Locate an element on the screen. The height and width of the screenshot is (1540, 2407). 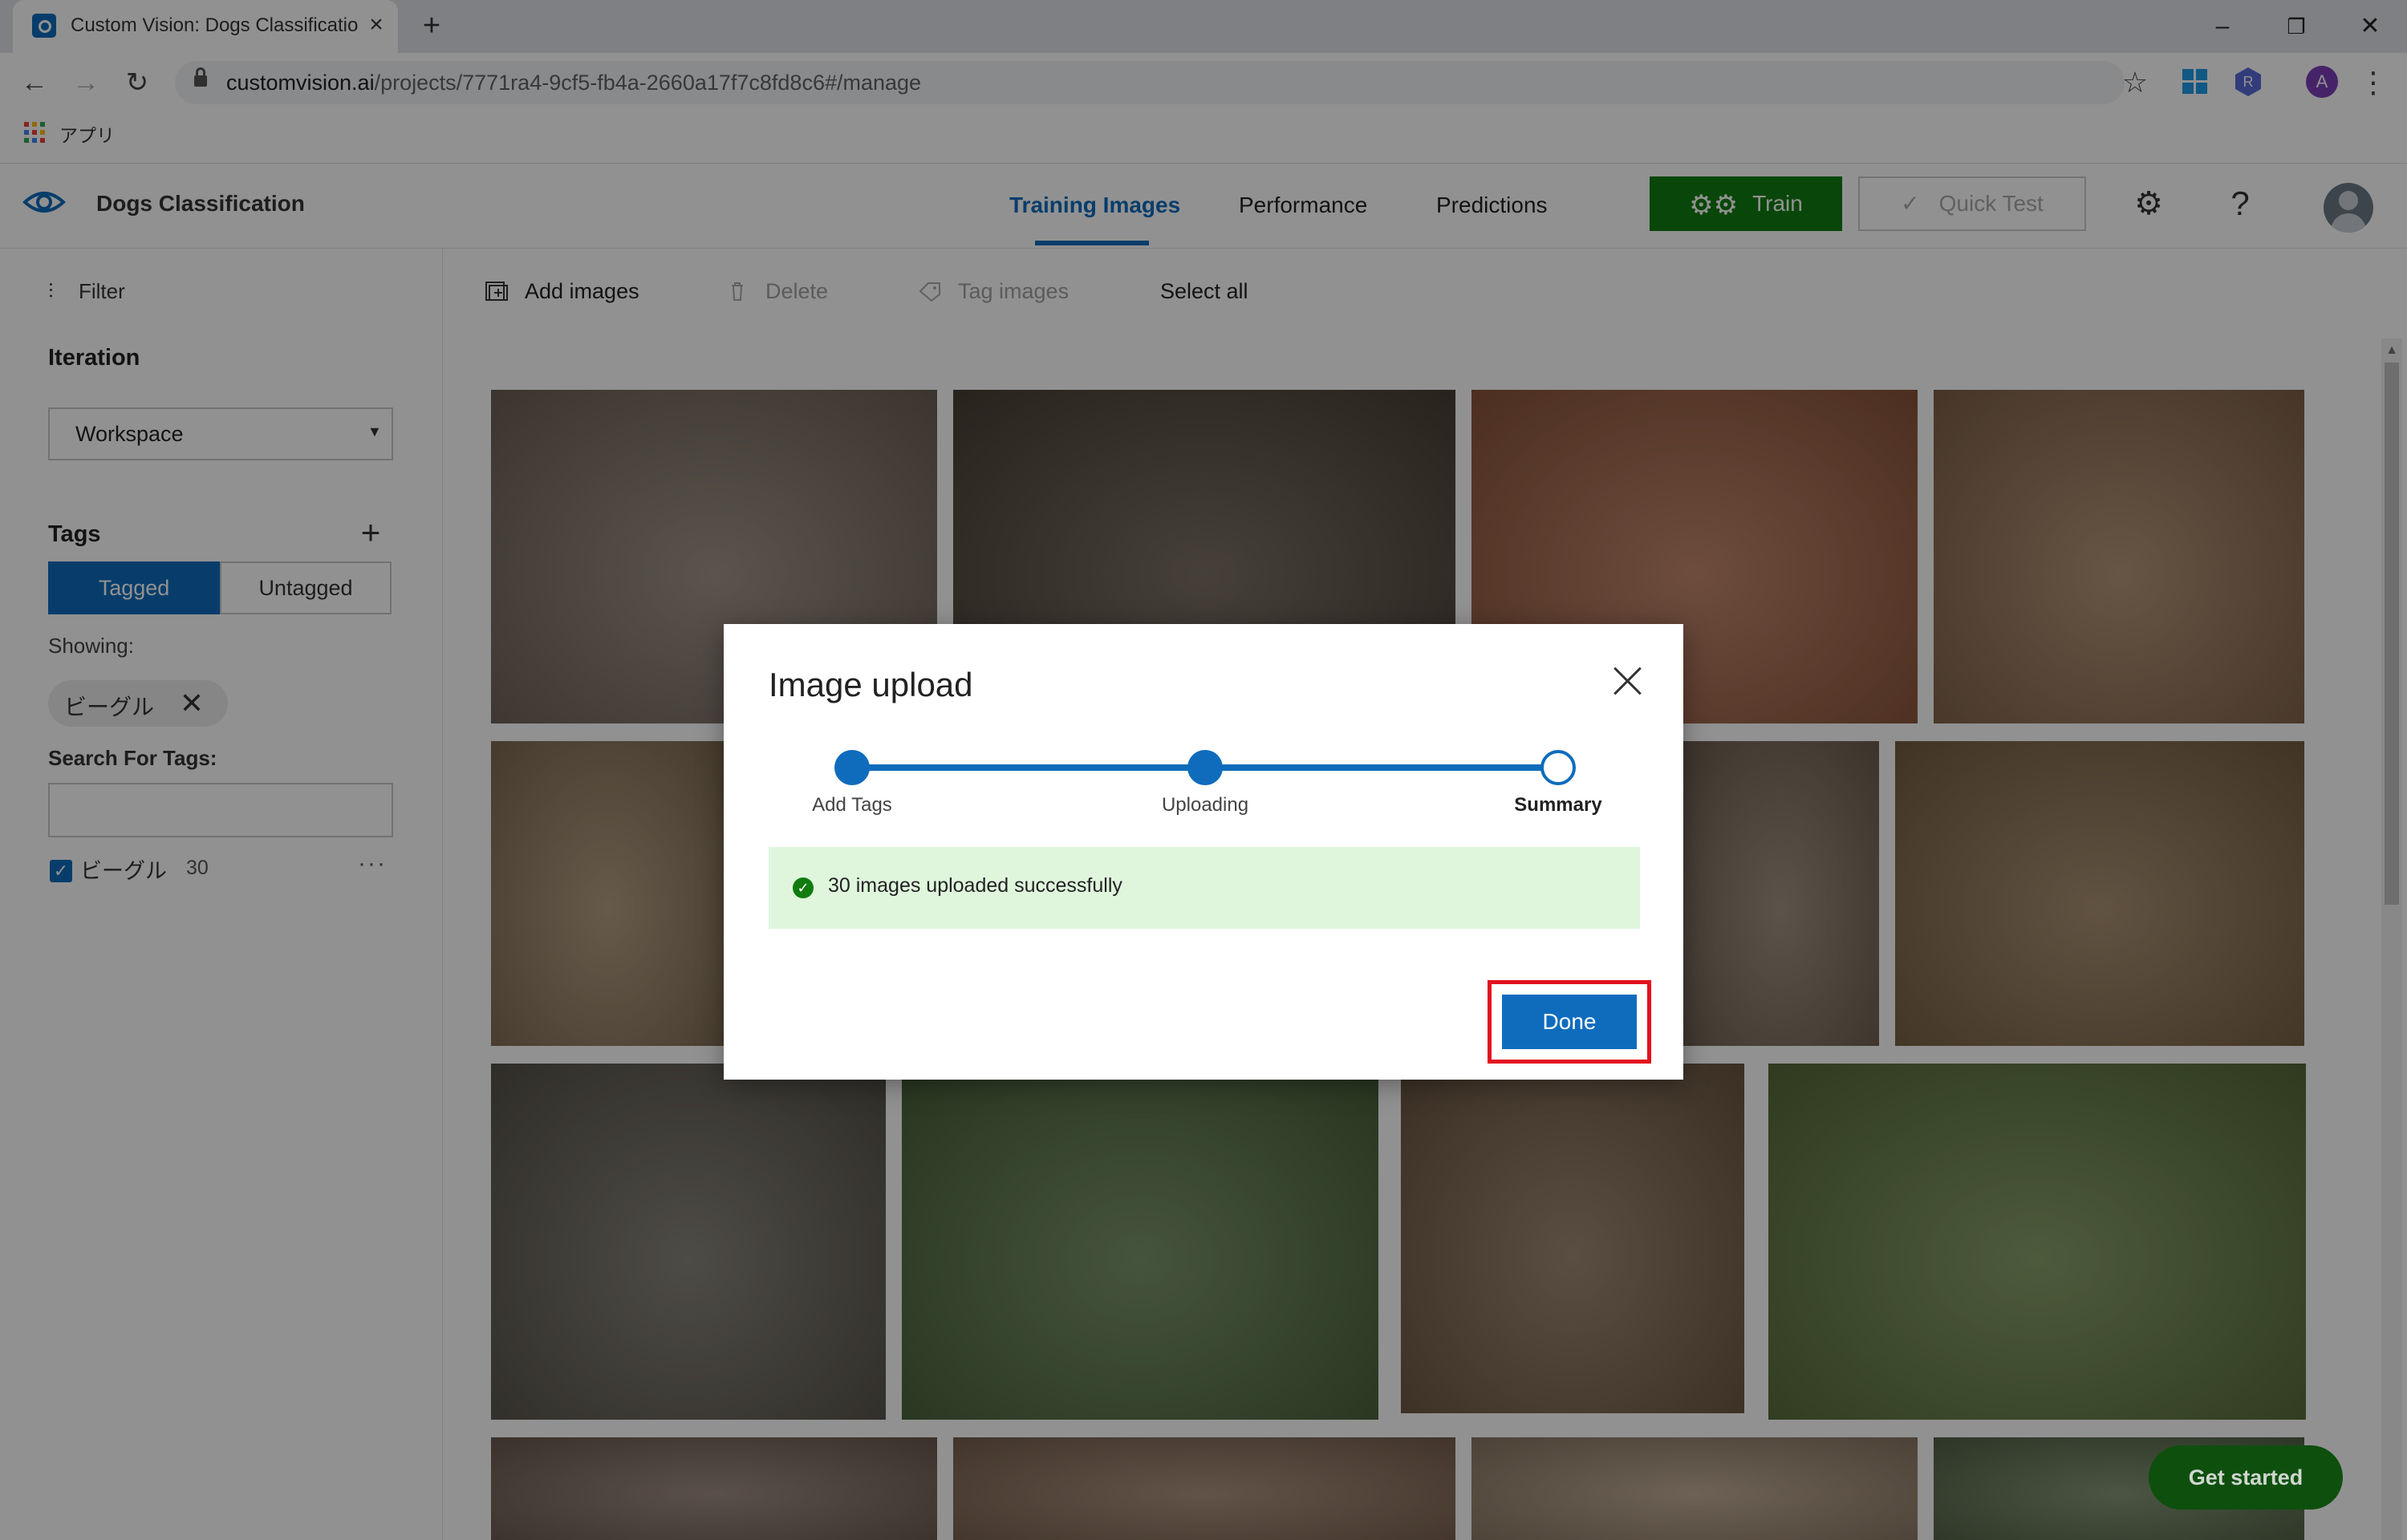
step-label-summary: Summary is located at coordinates (1558, 805).